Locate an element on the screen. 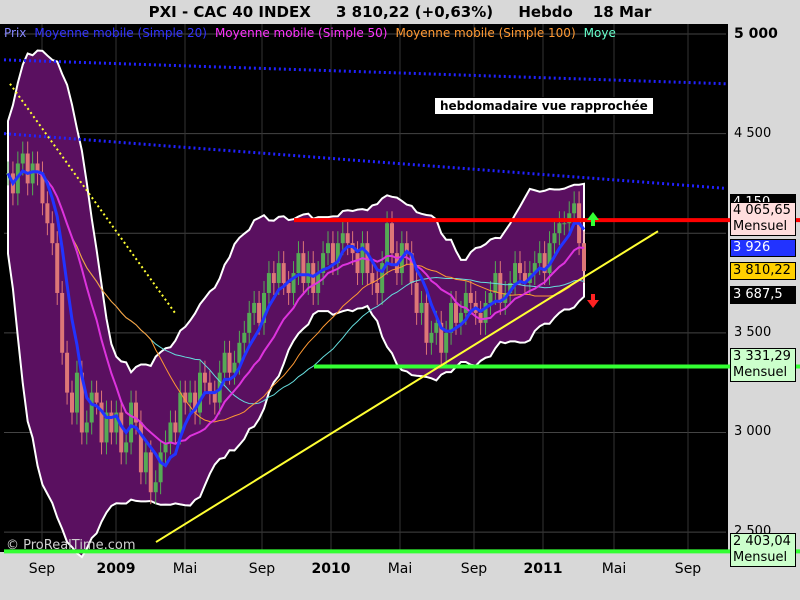  legend-item: Moyenne mobile (Simple 50) is located at coordinates (301, 33).